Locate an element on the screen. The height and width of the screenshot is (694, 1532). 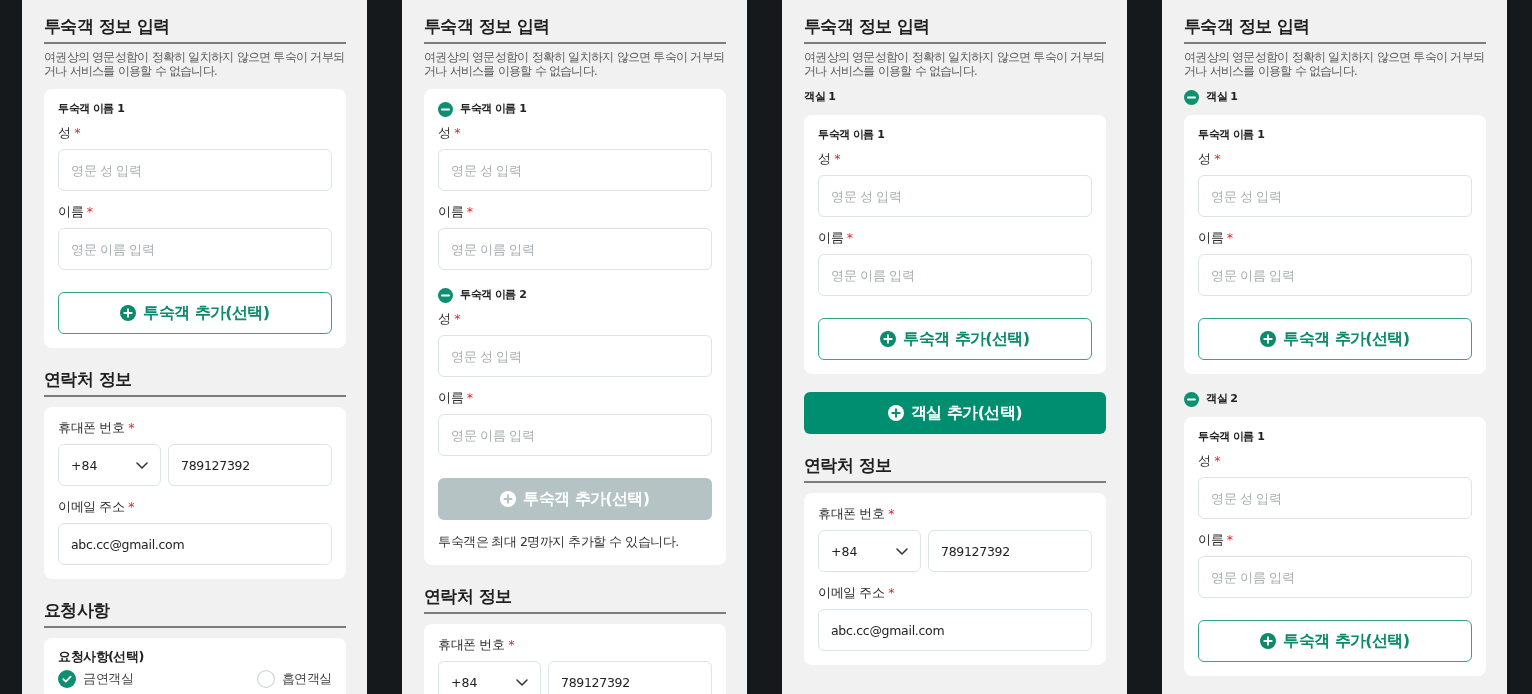
card-title: 요청사항(선택) is located at coordinates (101, 657).